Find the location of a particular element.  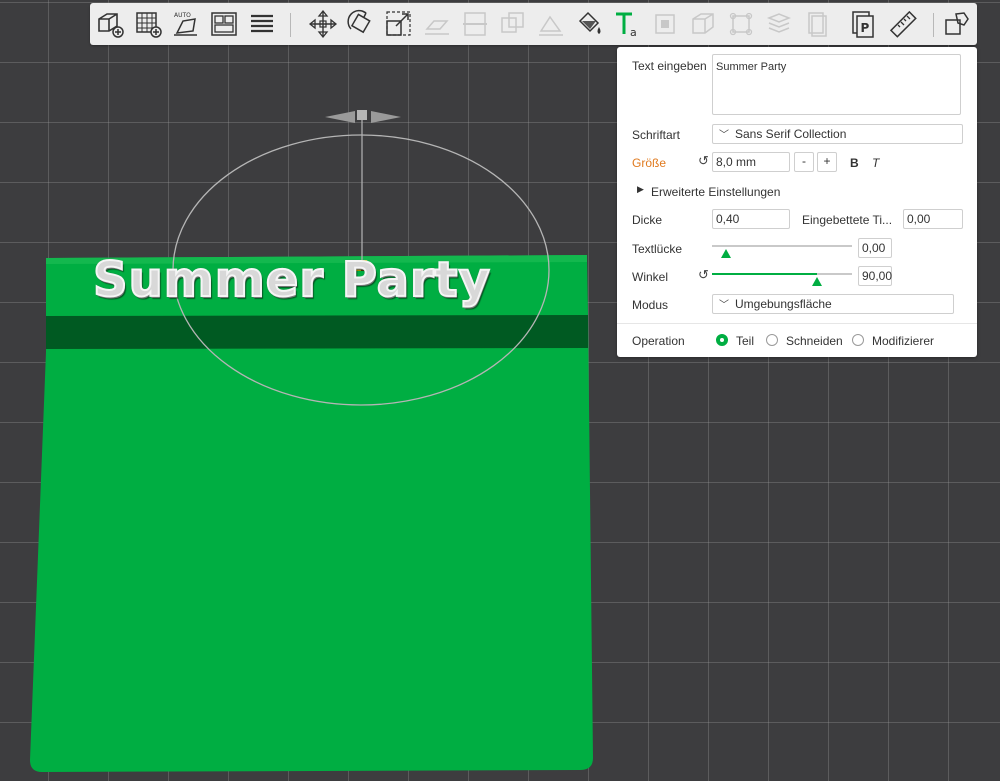

depth-field: 0,40 is located at coordinates (751, 219).